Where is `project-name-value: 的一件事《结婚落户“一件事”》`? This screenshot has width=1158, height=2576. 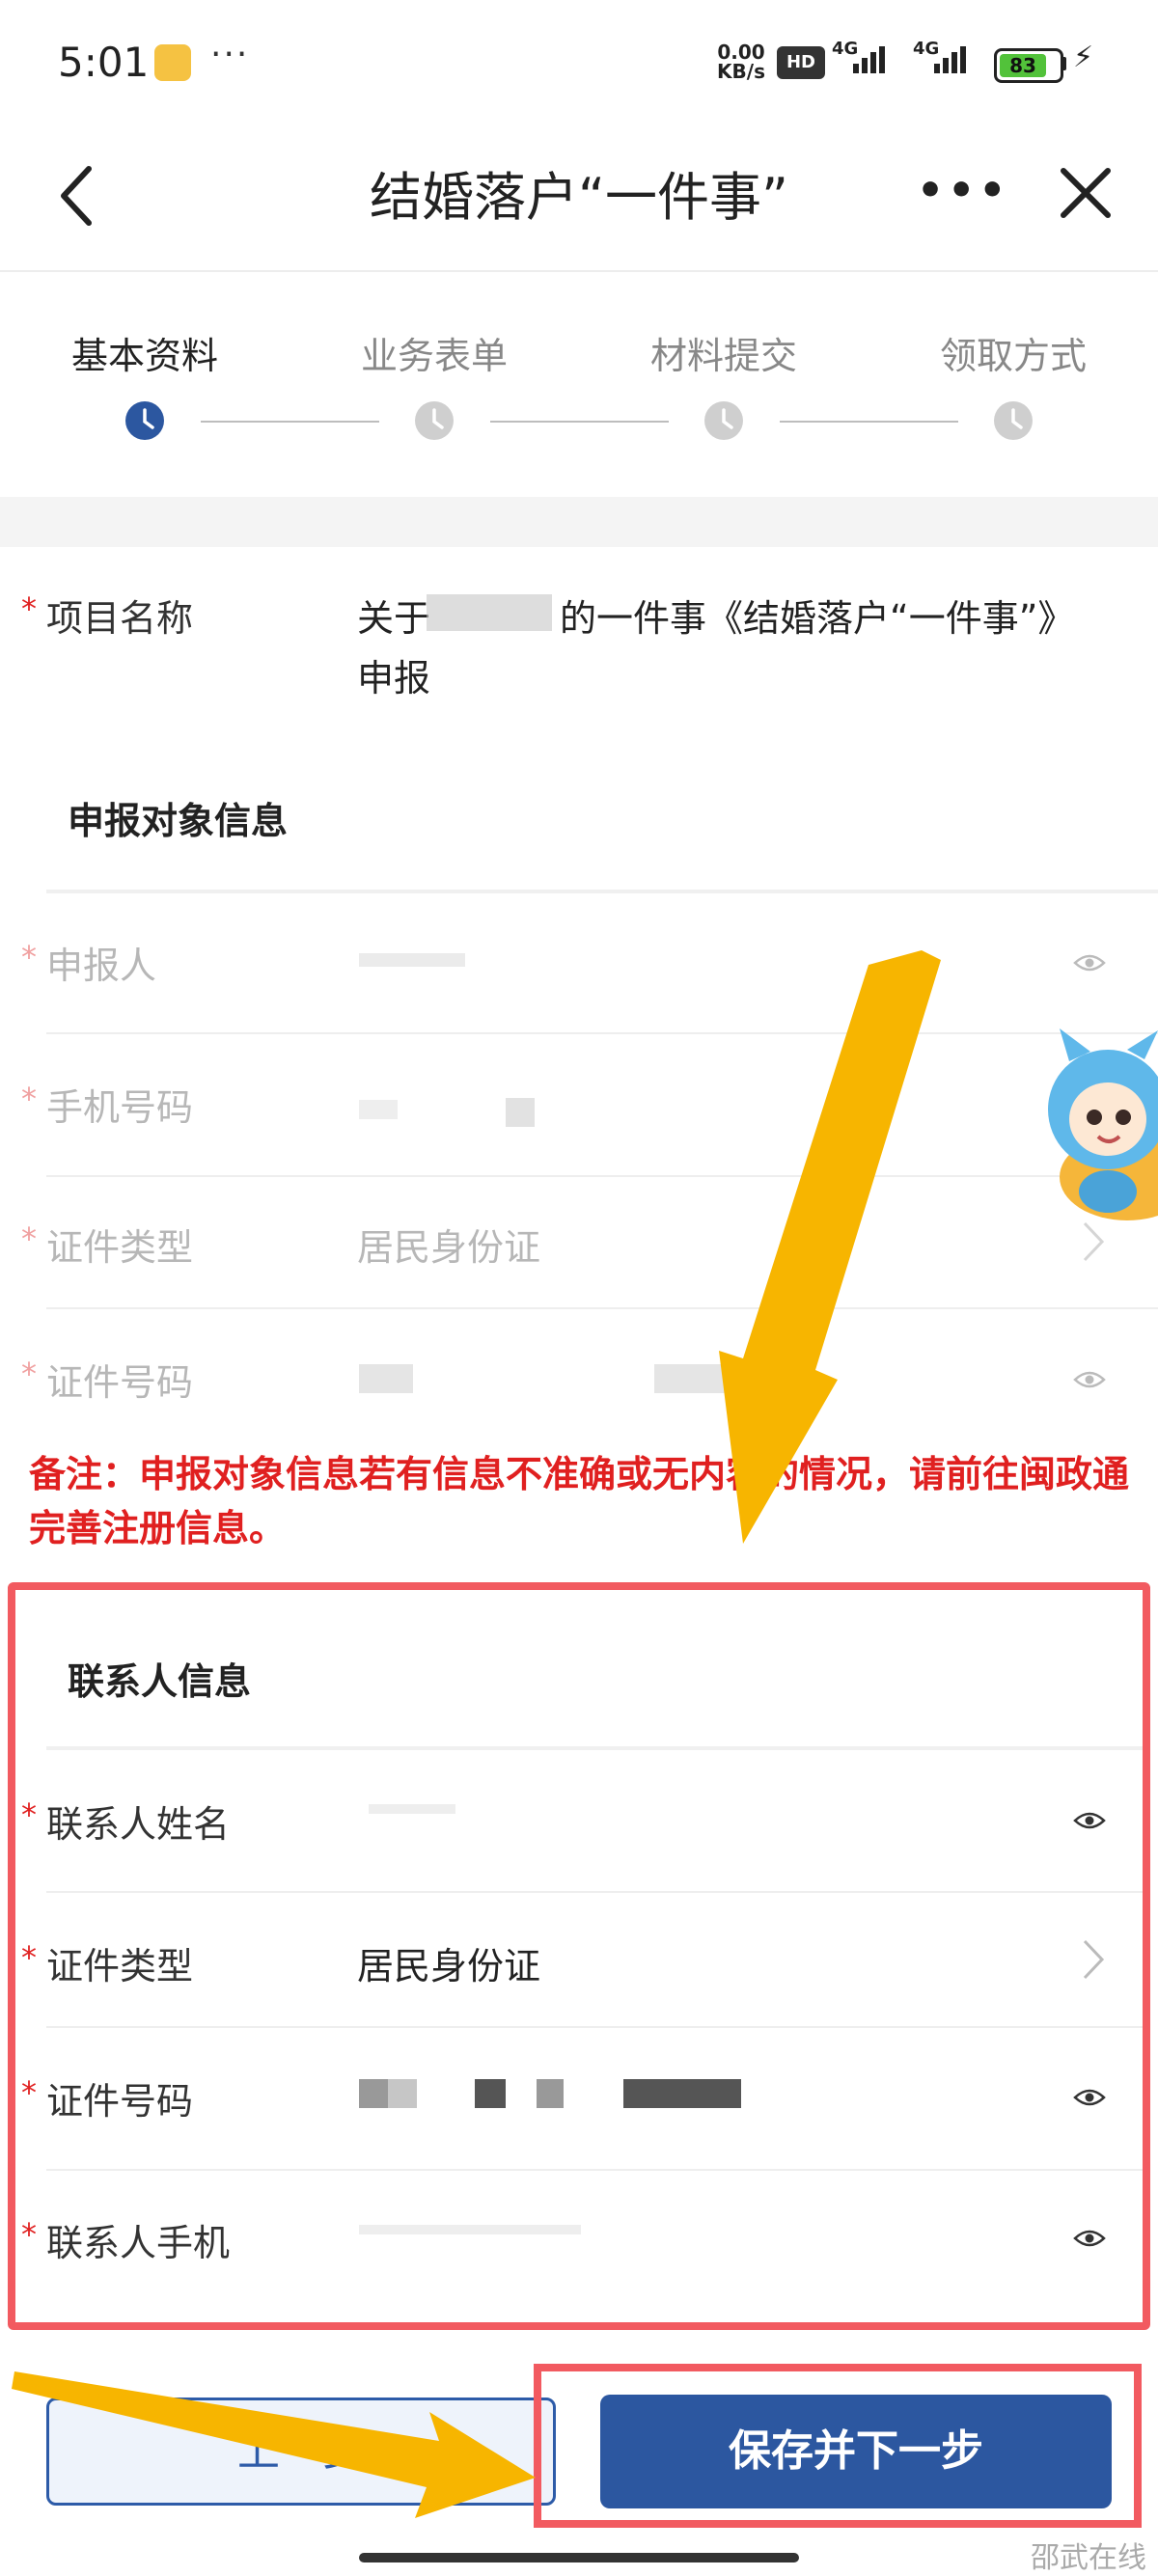 project-name-value: 的一件事《结婚落户“一件事”》 is located at coordinates (817, 619).